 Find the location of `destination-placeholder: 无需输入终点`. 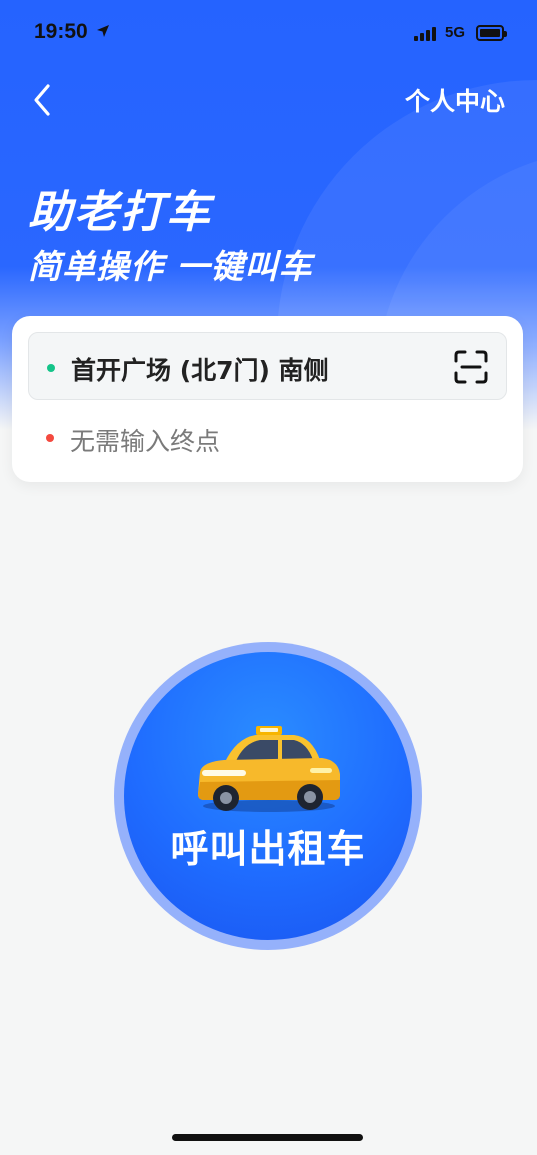

destination-placeholder: 无需输入终点 is located at coordinates (145, 441).